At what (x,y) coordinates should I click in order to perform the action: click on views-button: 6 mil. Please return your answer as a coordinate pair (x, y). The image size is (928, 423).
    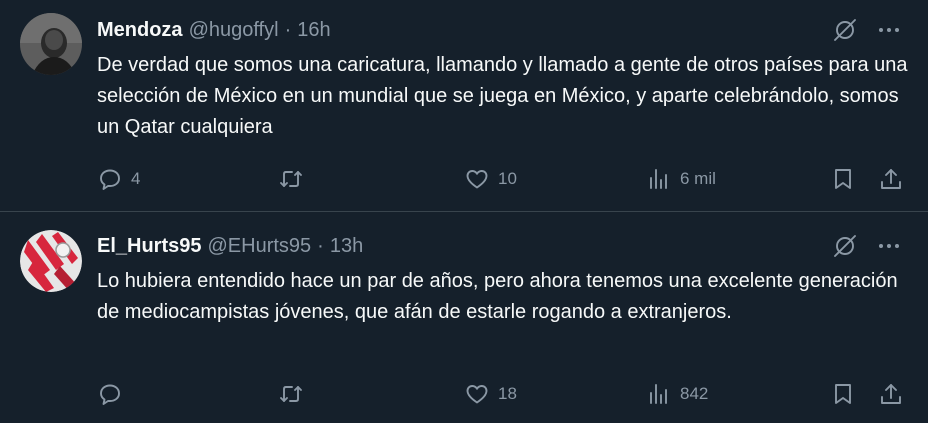
    Looking at the image, I should click on (681, 179).